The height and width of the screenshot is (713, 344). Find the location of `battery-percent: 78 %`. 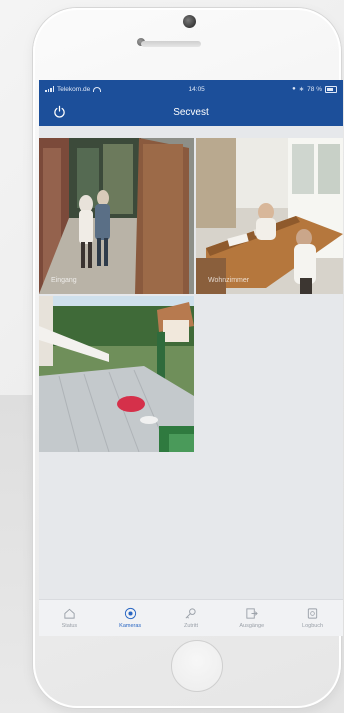

battery-percent: 78 % is located at coordinates (314, 89).